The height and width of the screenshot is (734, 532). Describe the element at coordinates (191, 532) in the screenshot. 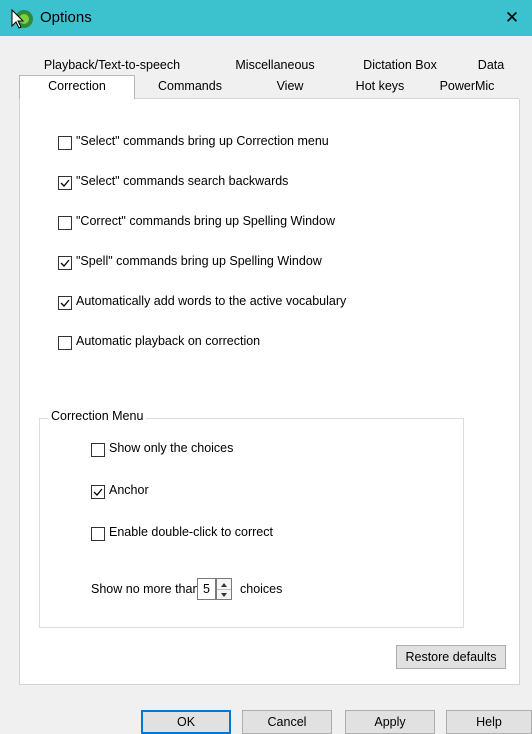

I see `option-label: Enable double-click to correct` at that location.